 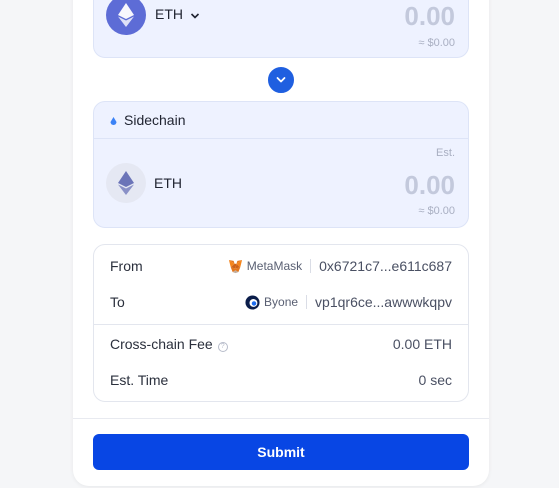 What do you see at coordinates (385, 266) in the screenshot?
I see `from-address: 0x6721c7...e611c687` at bounding box center [385, 266].